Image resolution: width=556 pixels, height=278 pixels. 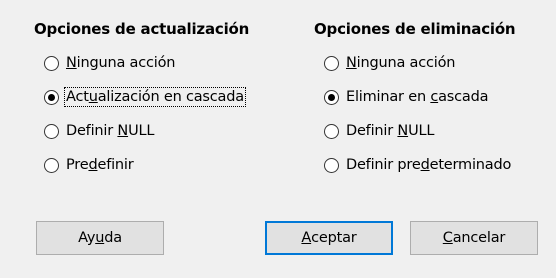 I want to click on update-option-cascade: Actualización en cascada, so click(x=141, y=97).